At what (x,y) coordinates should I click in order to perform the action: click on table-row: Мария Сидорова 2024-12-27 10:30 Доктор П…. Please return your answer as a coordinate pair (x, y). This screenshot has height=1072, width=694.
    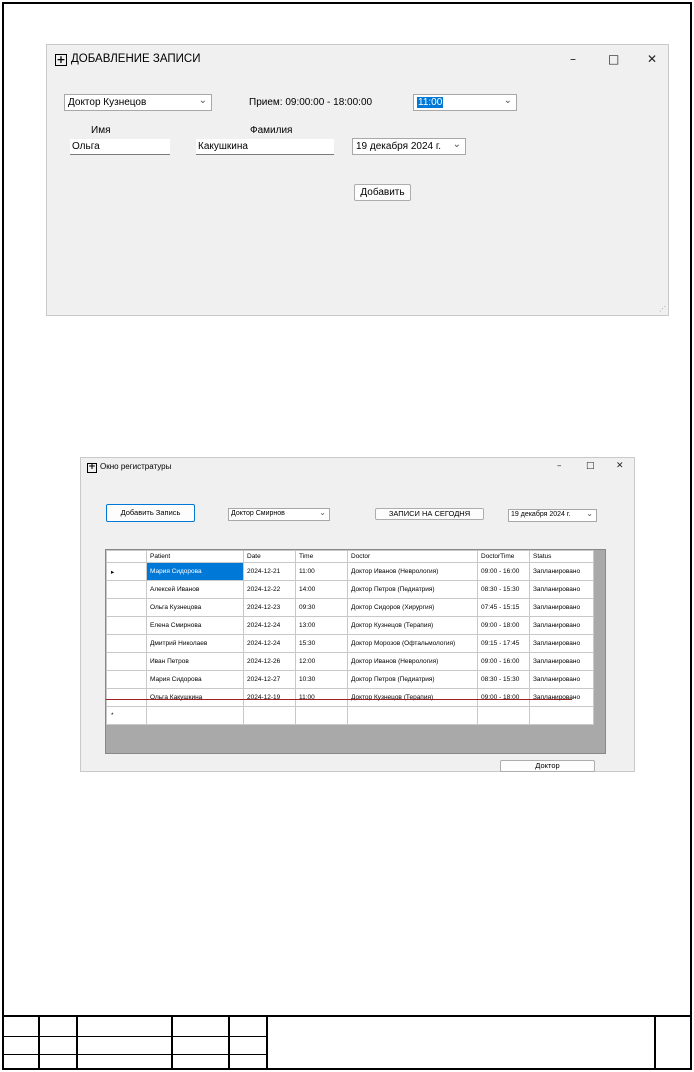
    Looking at the image, I should click on (350, 679).